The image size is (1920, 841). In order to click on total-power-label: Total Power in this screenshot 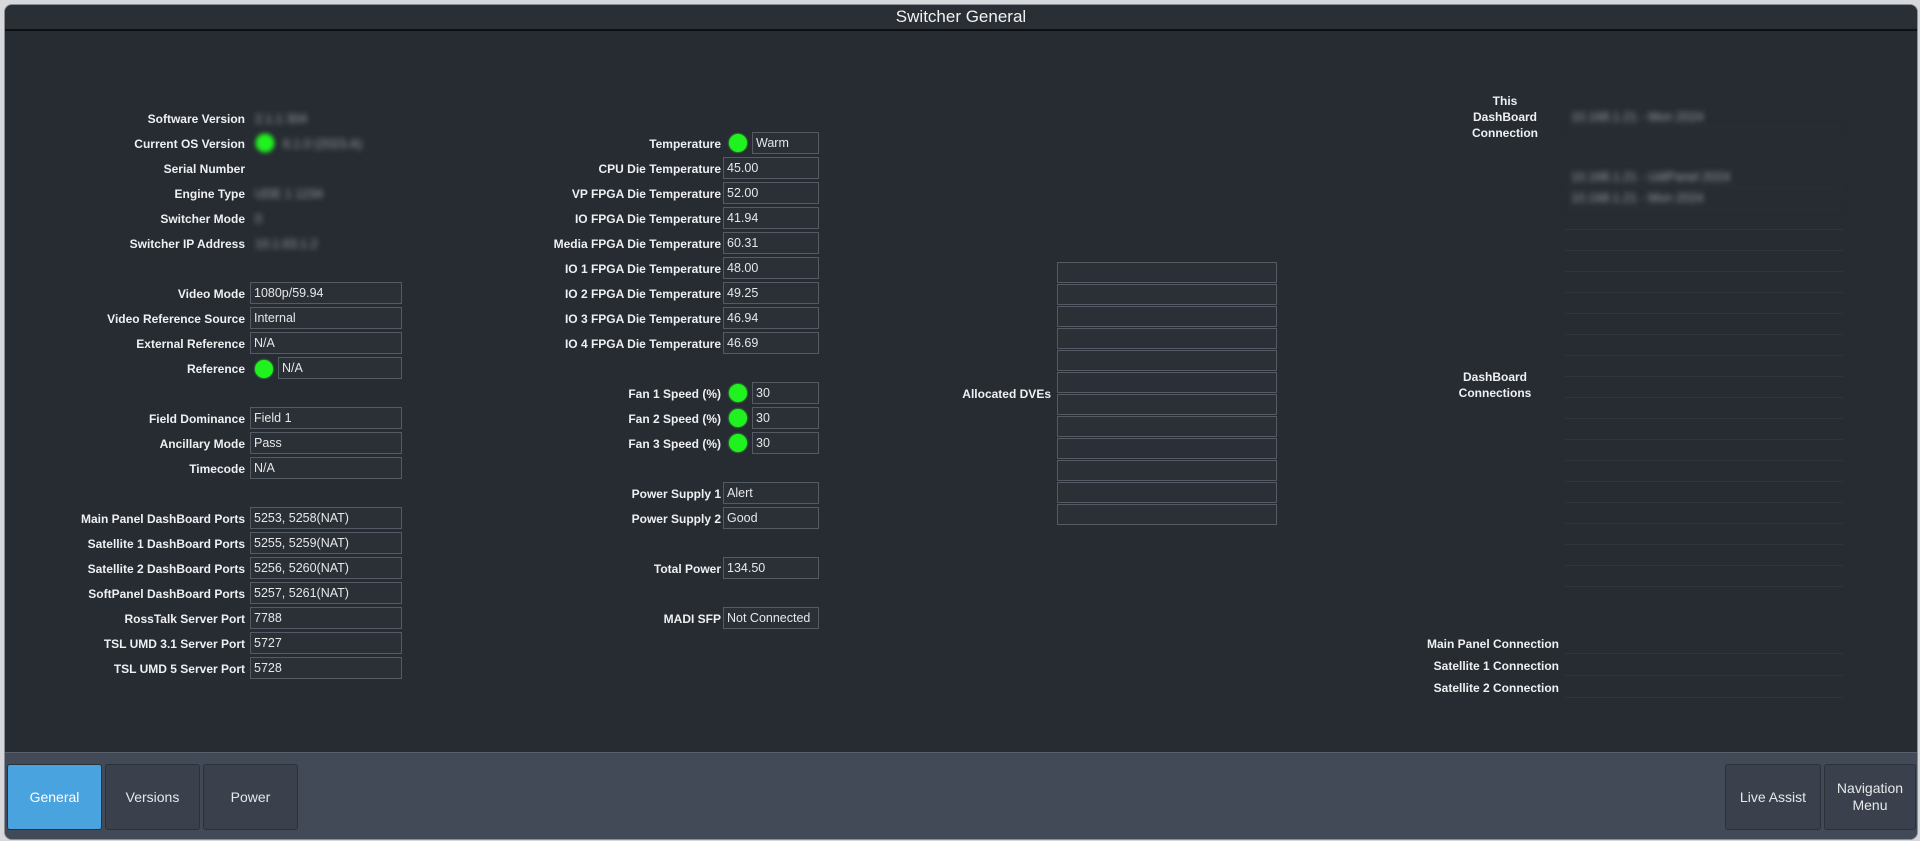, I will do `click(687, 569)`.